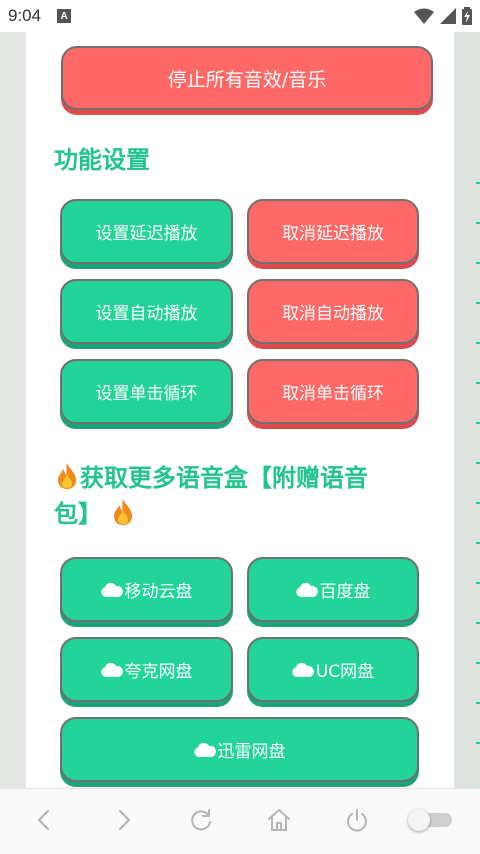 Image resolution: width=480 pixels, height=854 pixels. Describe the element at coordinates (64, 16) in the screenshot. I see `notification-icon: A` at that location.